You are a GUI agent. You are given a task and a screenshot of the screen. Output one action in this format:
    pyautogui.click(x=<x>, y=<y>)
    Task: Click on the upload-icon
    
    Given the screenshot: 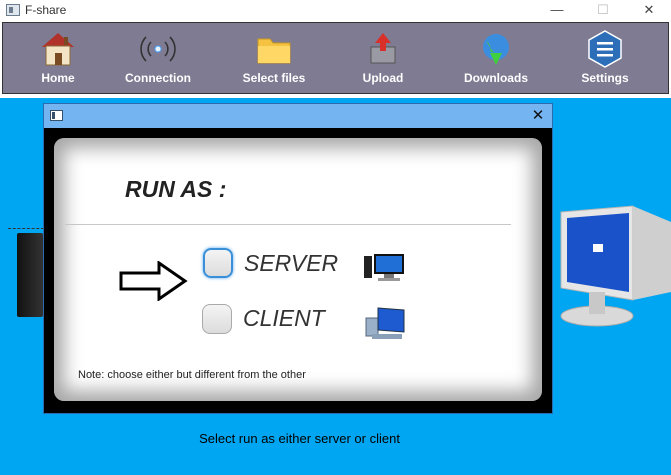 What is the action you would take?
    pyautogui.click(x=383, y=48)
    